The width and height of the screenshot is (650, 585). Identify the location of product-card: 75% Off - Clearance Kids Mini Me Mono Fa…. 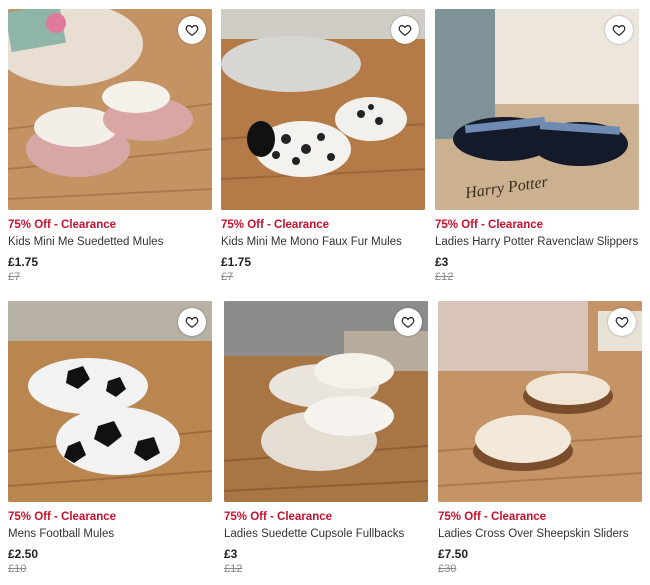
(323, 147).